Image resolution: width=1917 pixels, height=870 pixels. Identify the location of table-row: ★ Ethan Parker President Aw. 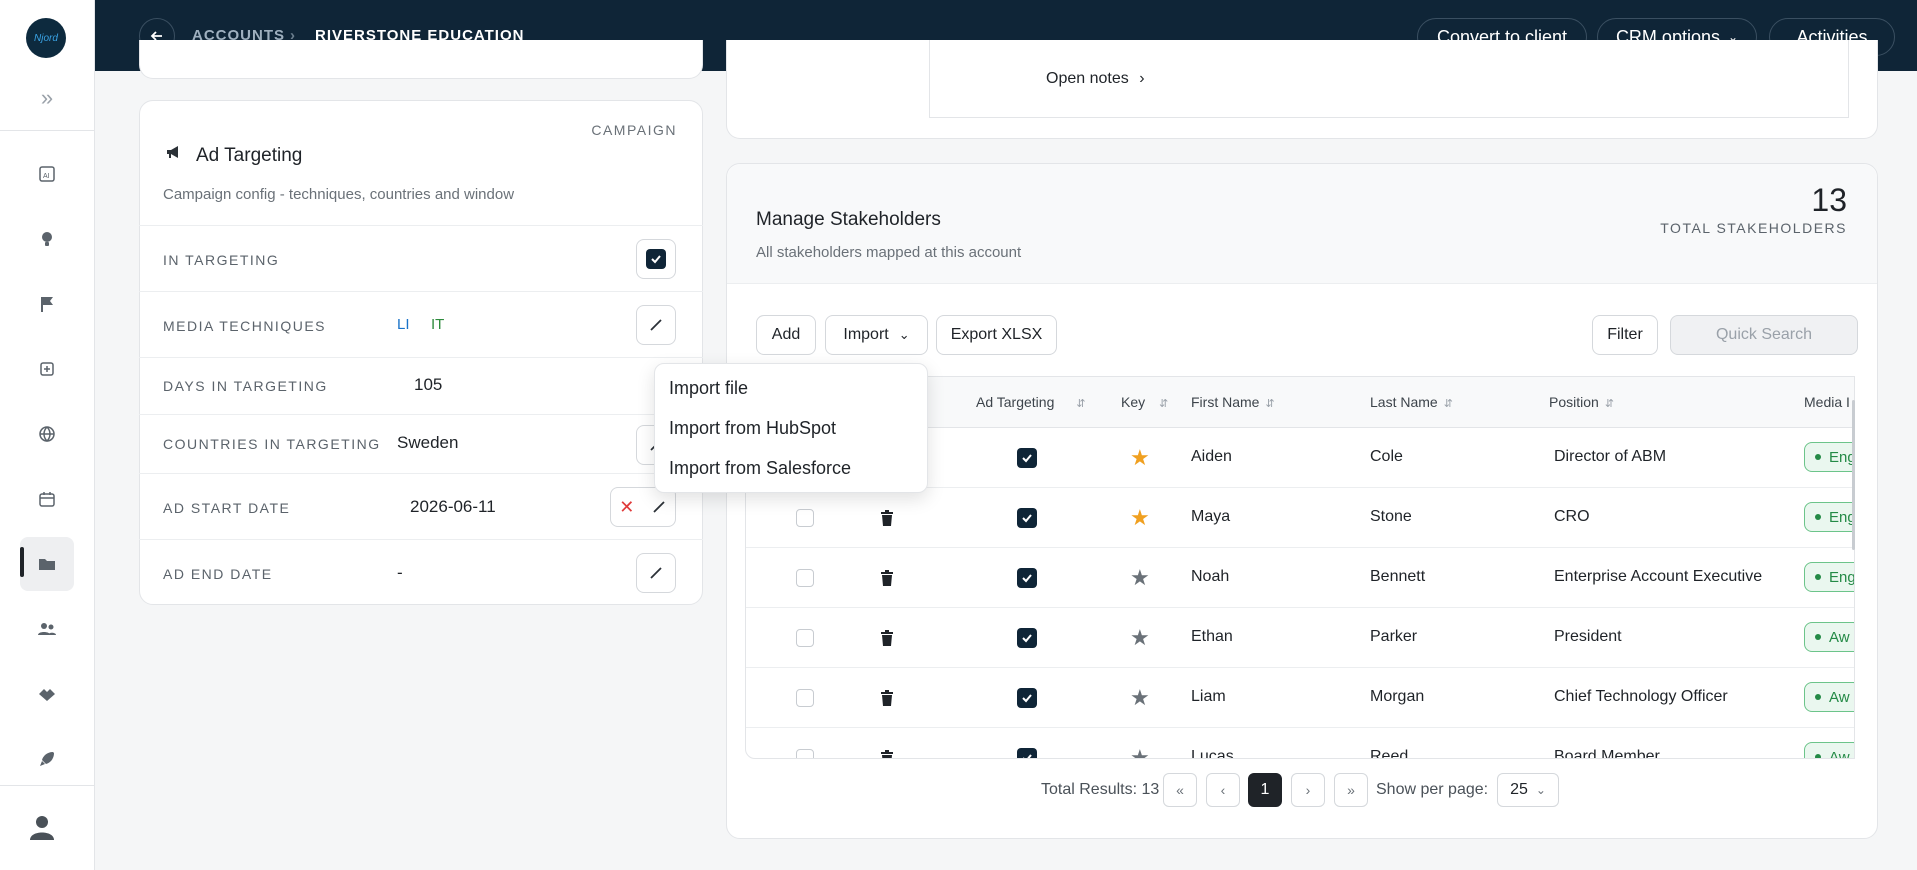
(1300, 638).